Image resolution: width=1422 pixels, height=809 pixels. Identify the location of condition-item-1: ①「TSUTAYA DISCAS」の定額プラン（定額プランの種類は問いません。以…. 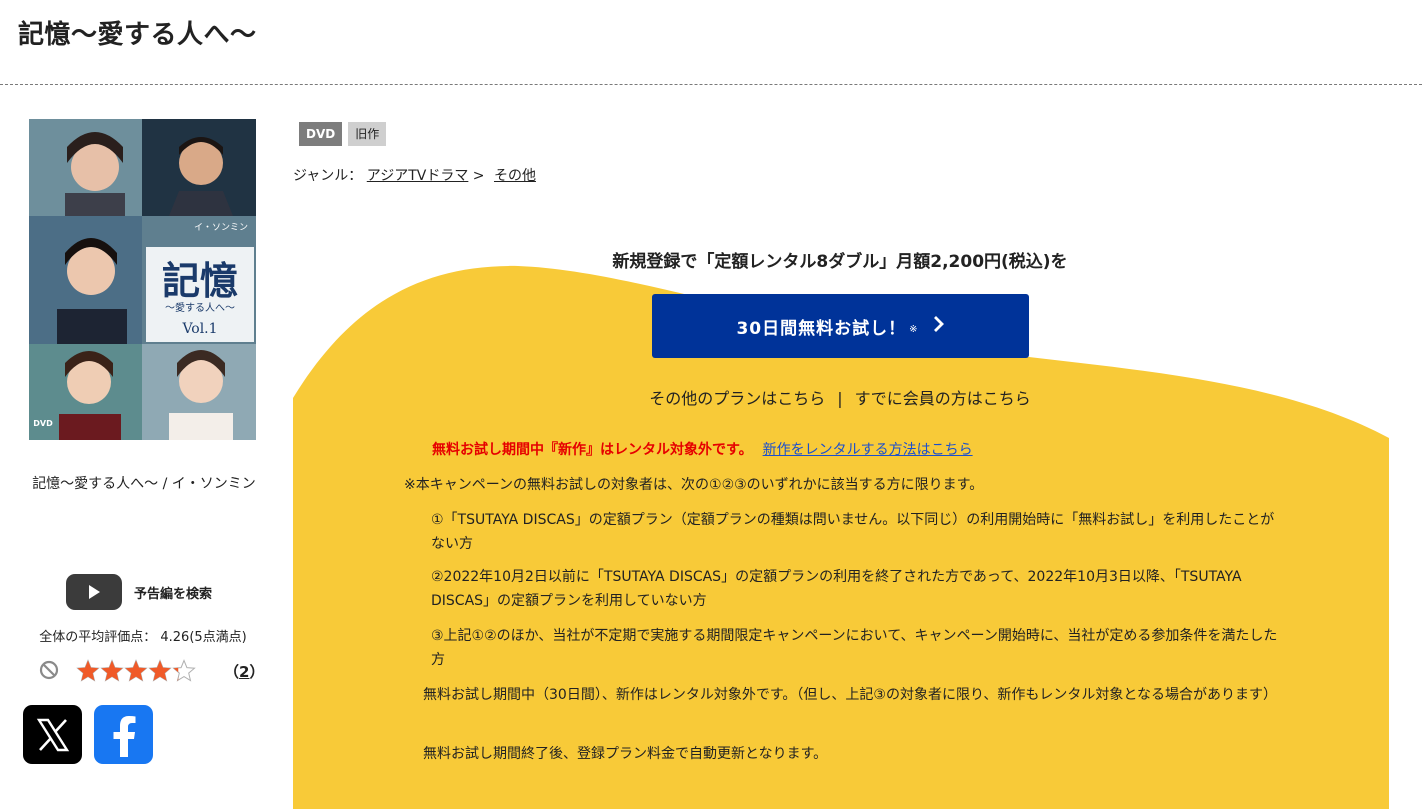
(853, 532).